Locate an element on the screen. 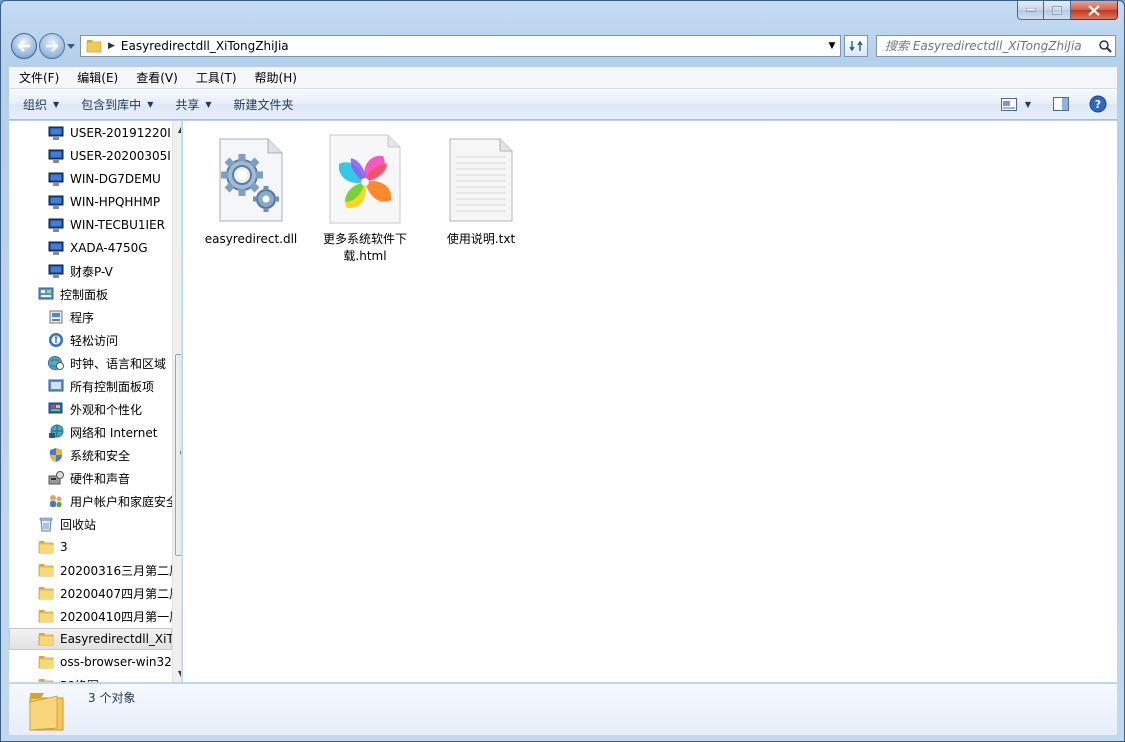 This screenshot has height=742, width=1125. user-accounts-icon is located at coordinates (56, 501).